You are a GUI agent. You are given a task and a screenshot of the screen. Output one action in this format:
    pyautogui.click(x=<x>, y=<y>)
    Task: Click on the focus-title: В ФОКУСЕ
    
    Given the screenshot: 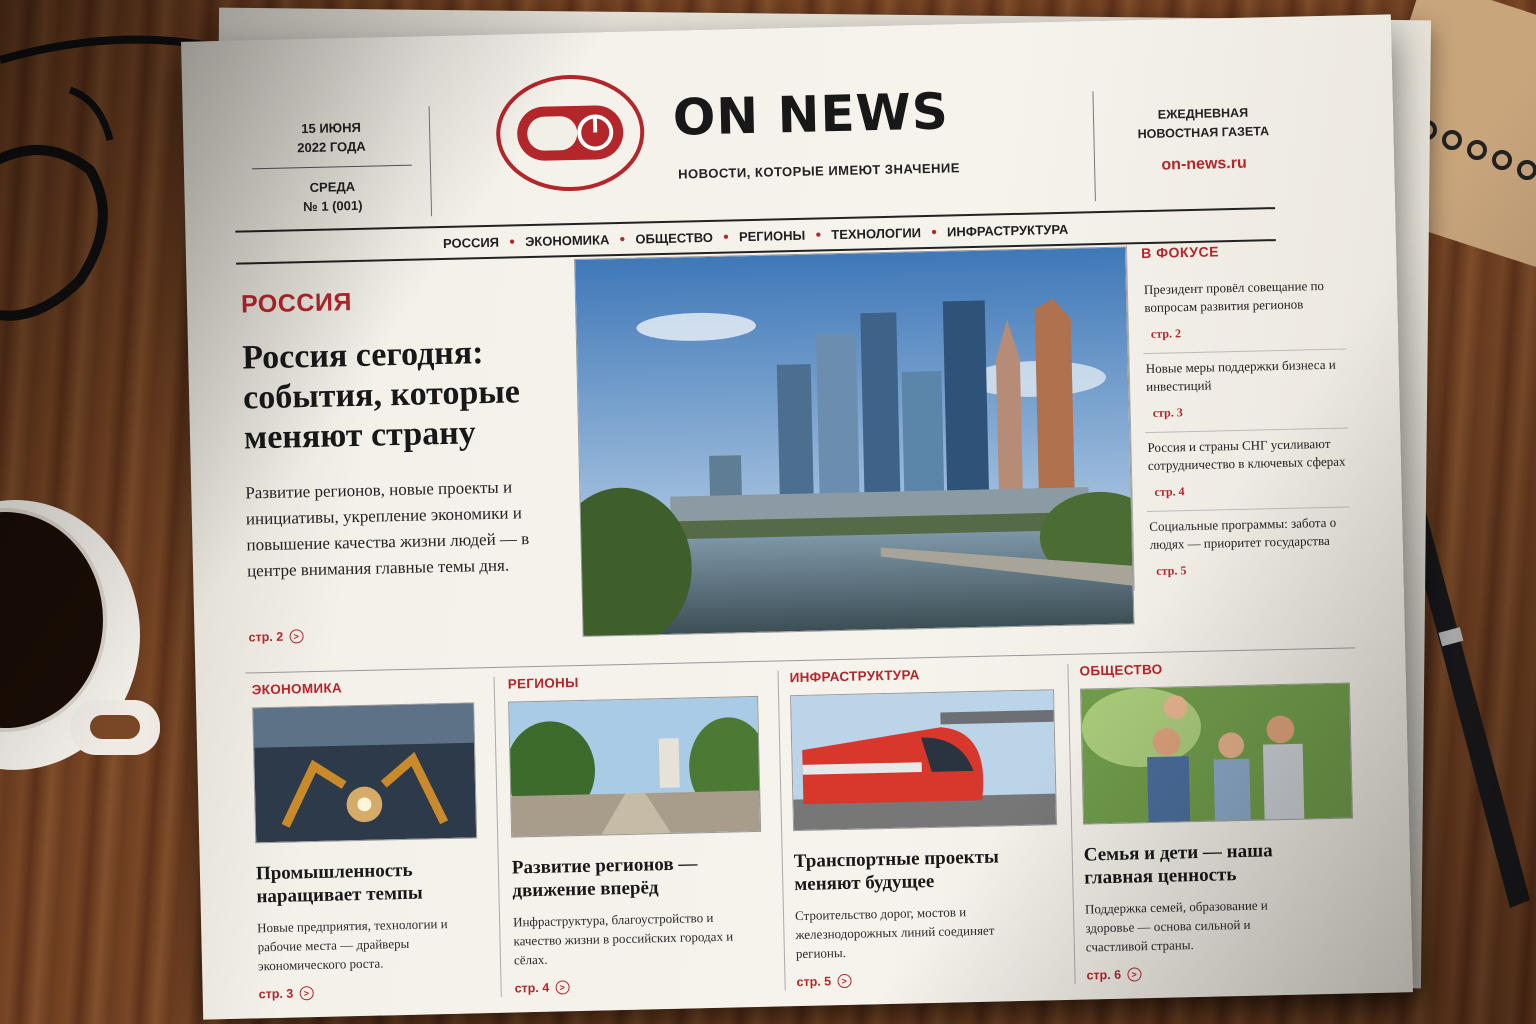 What is the action you would take?
    pyautogui.click(x=1180, y=252)
    